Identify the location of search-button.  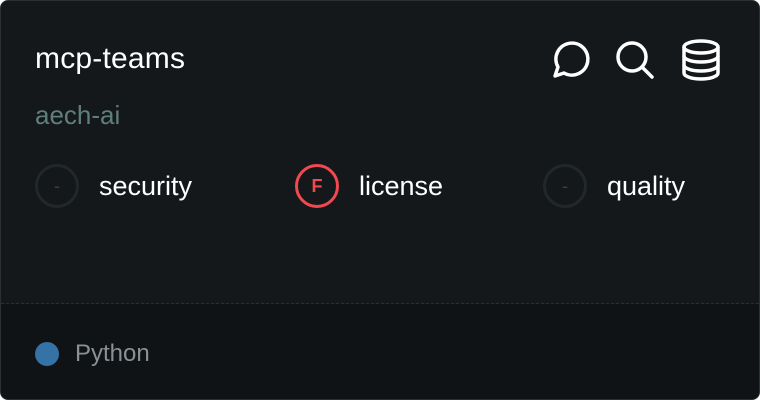
(635, 60).